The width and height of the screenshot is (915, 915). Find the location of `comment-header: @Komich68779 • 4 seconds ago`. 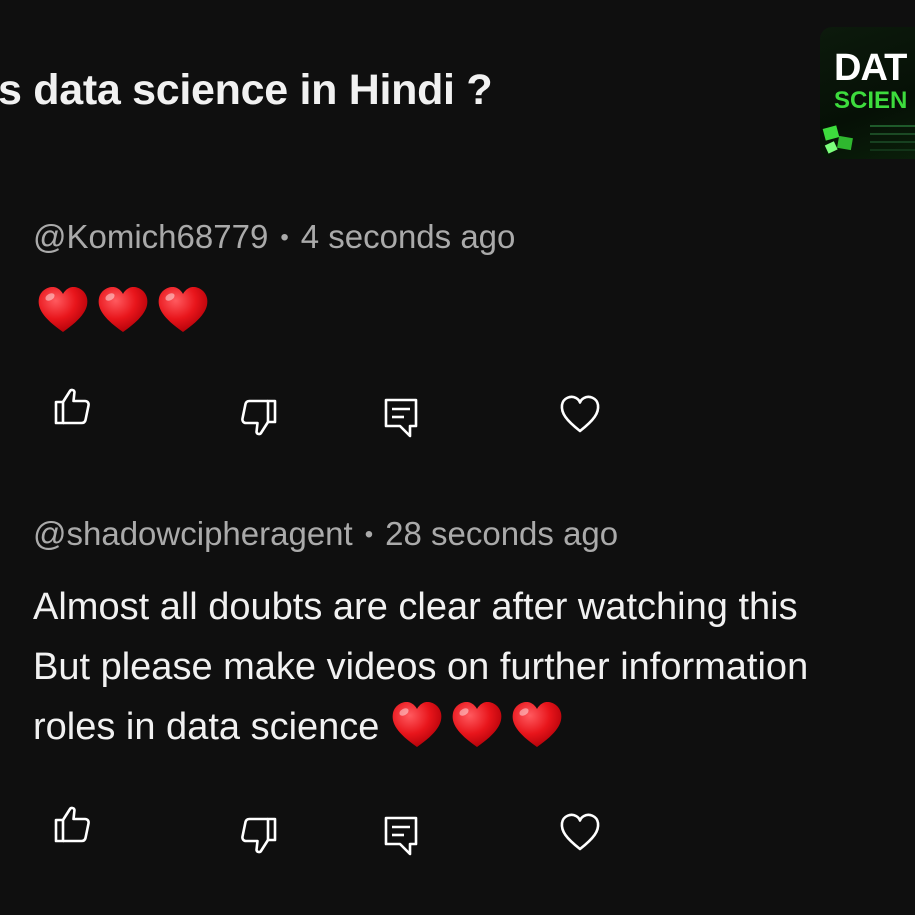

comment-header: @Komich68779 • 4 seconds ago is located at coordinates (274, 237).